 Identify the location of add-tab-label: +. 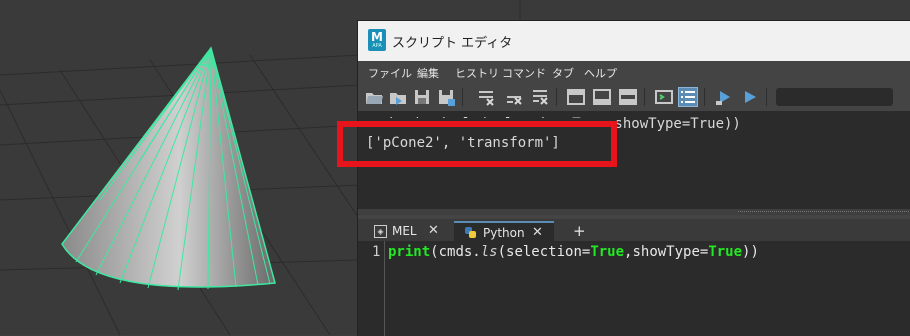
(579, 231).